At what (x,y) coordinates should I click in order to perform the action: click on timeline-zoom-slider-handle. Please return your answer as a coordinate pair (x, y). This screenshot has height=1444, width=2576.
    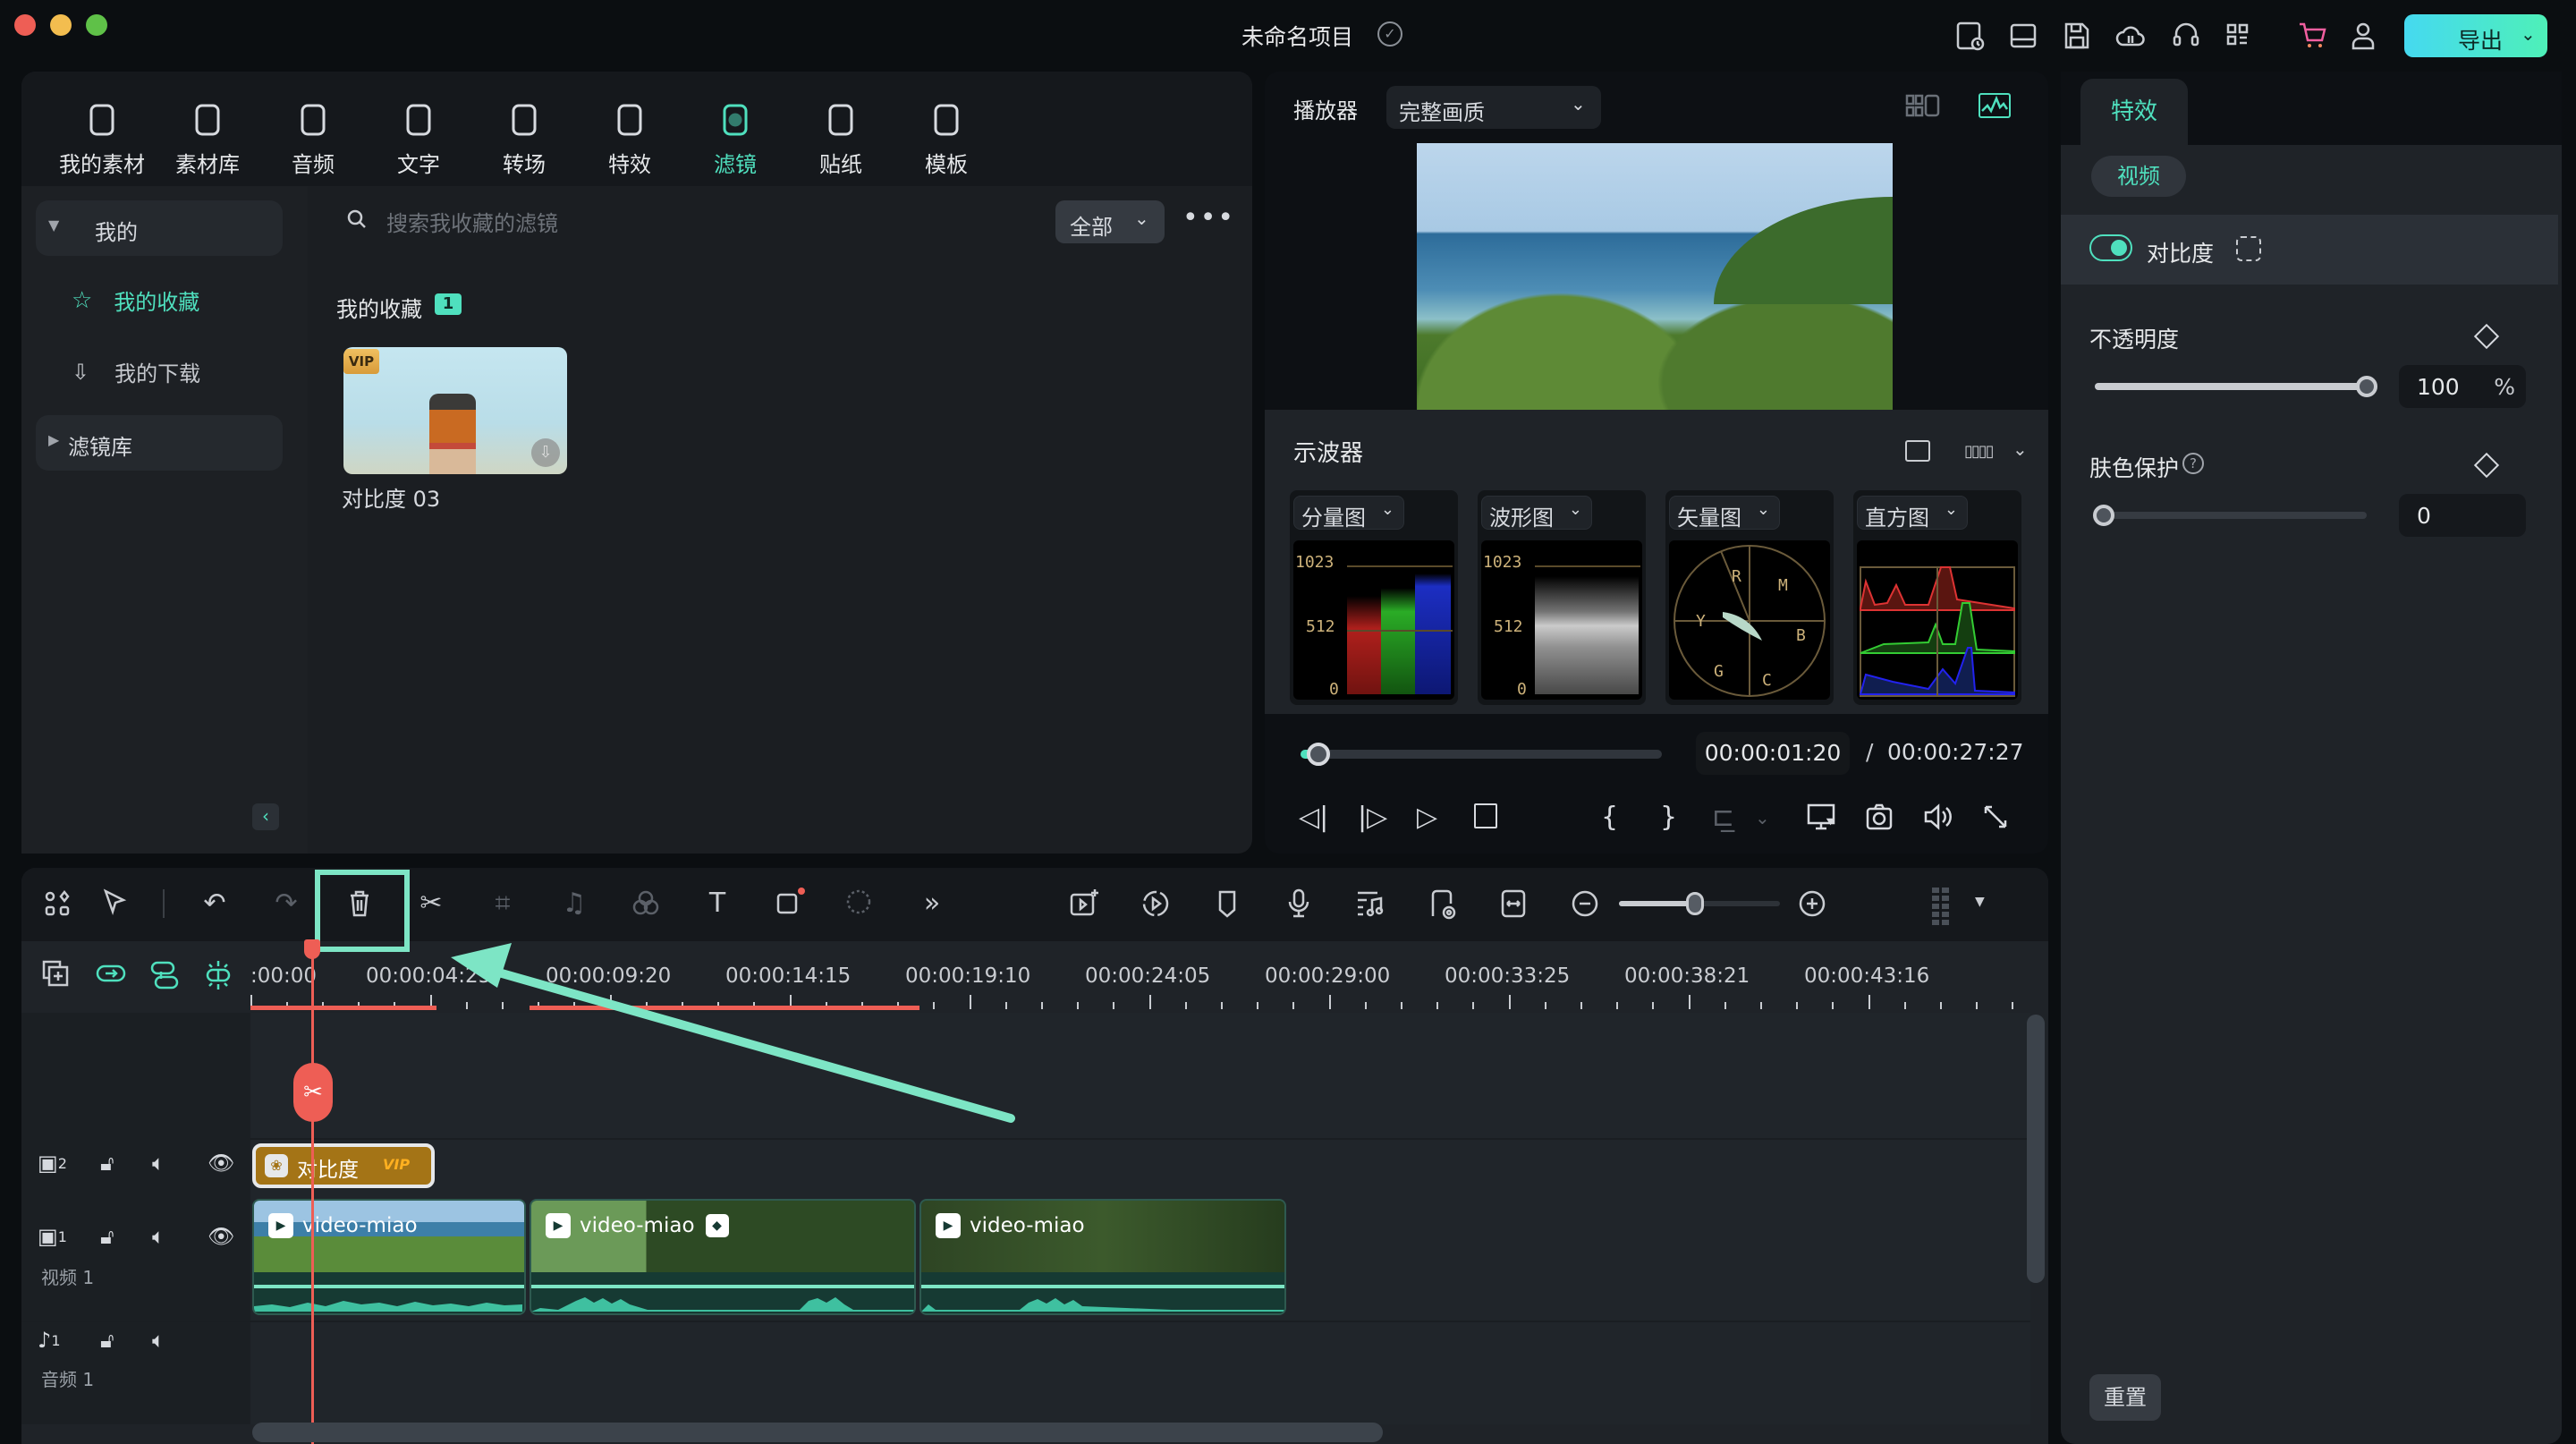
    Looking at the image, I should click on (1694, 904).